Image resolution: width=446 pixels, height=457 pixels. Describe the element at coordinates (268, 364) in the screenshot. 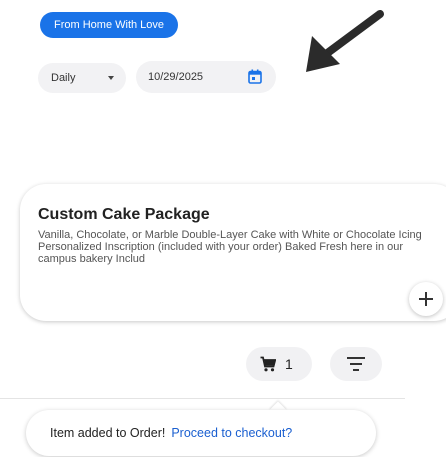

I see `cart-icon` at that location.